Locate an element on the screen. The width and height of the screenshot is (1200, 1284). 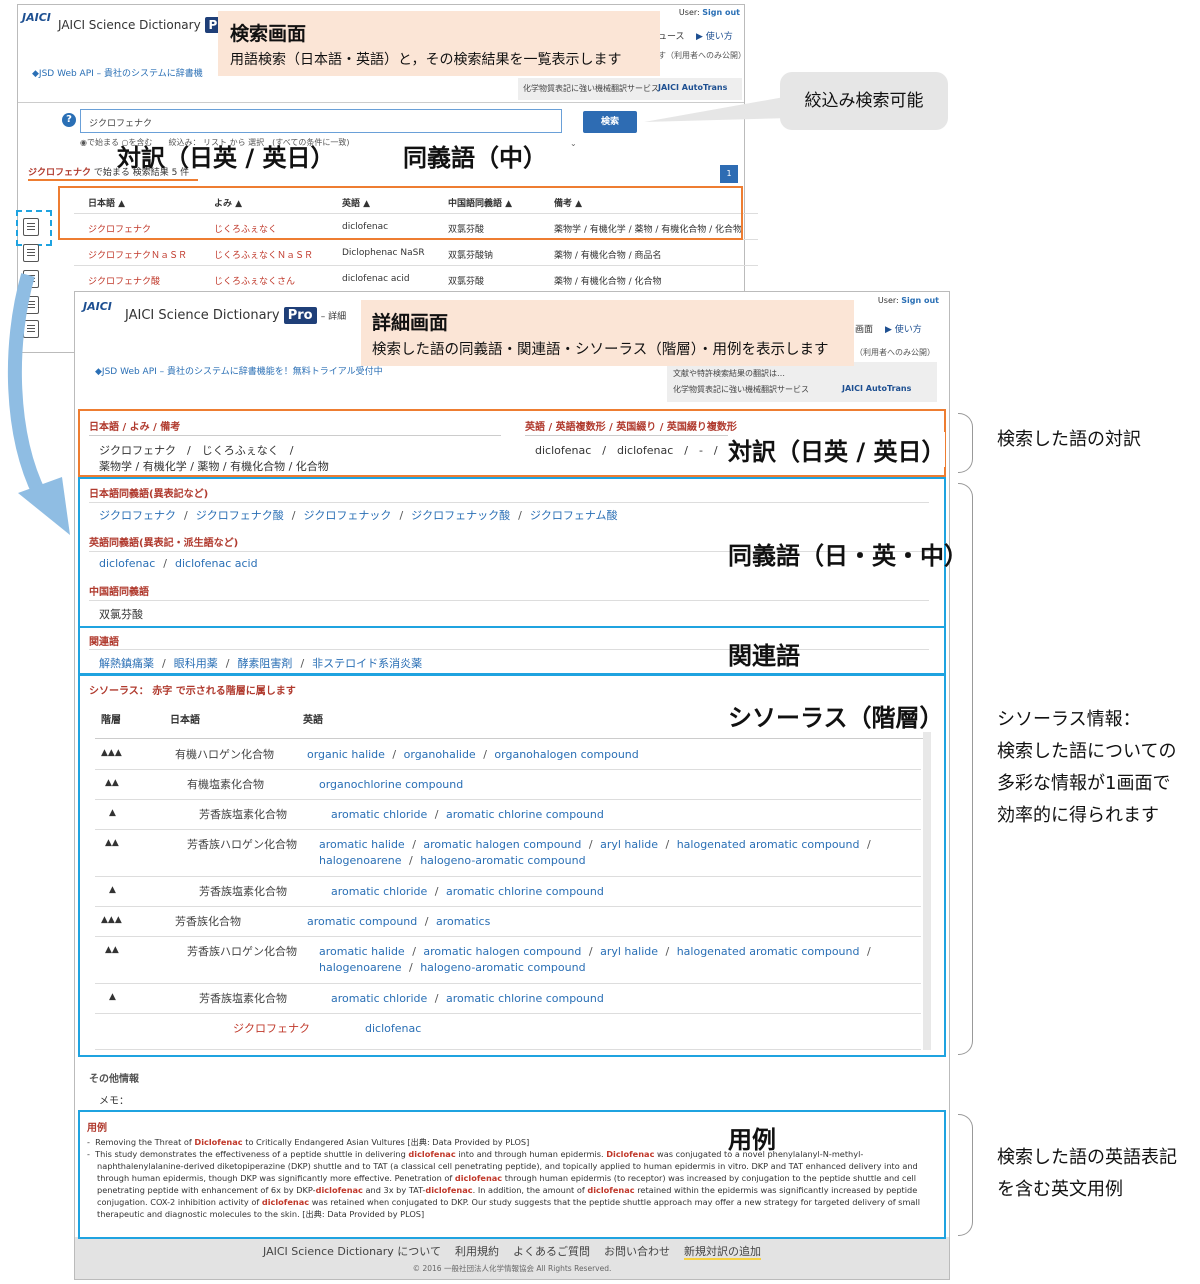
nav-news: ュース is located at coordinates (671, 35).